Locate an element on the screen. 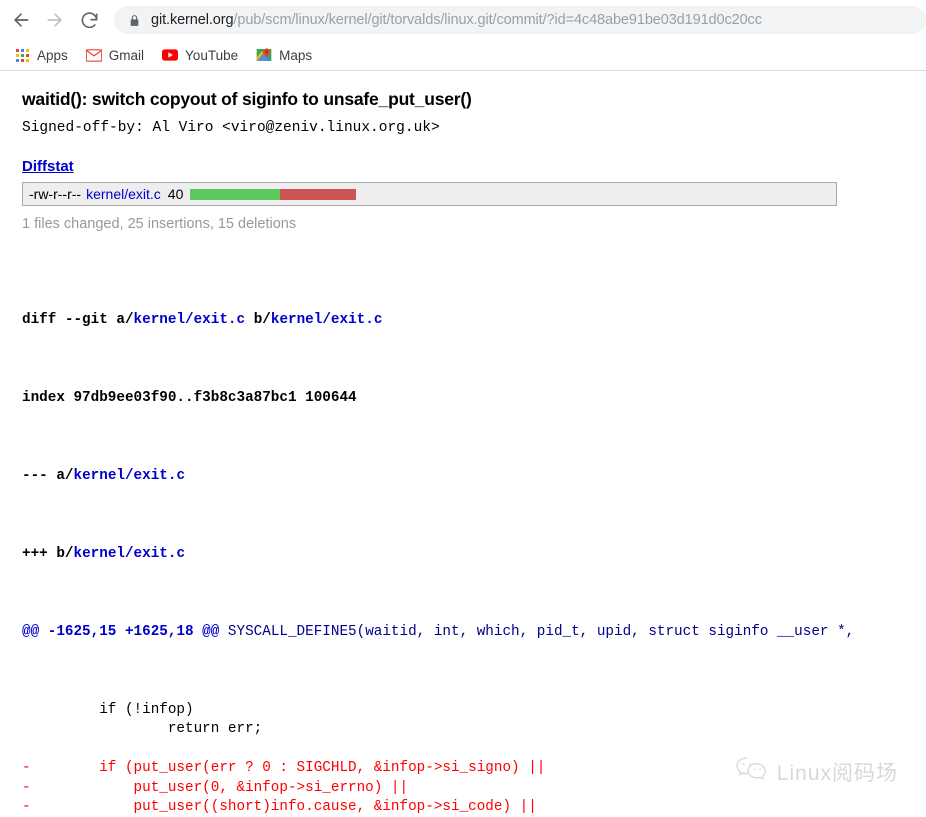 The image size is (926, 817). bookmark-label: Maps is located at coordinates (296, 55).